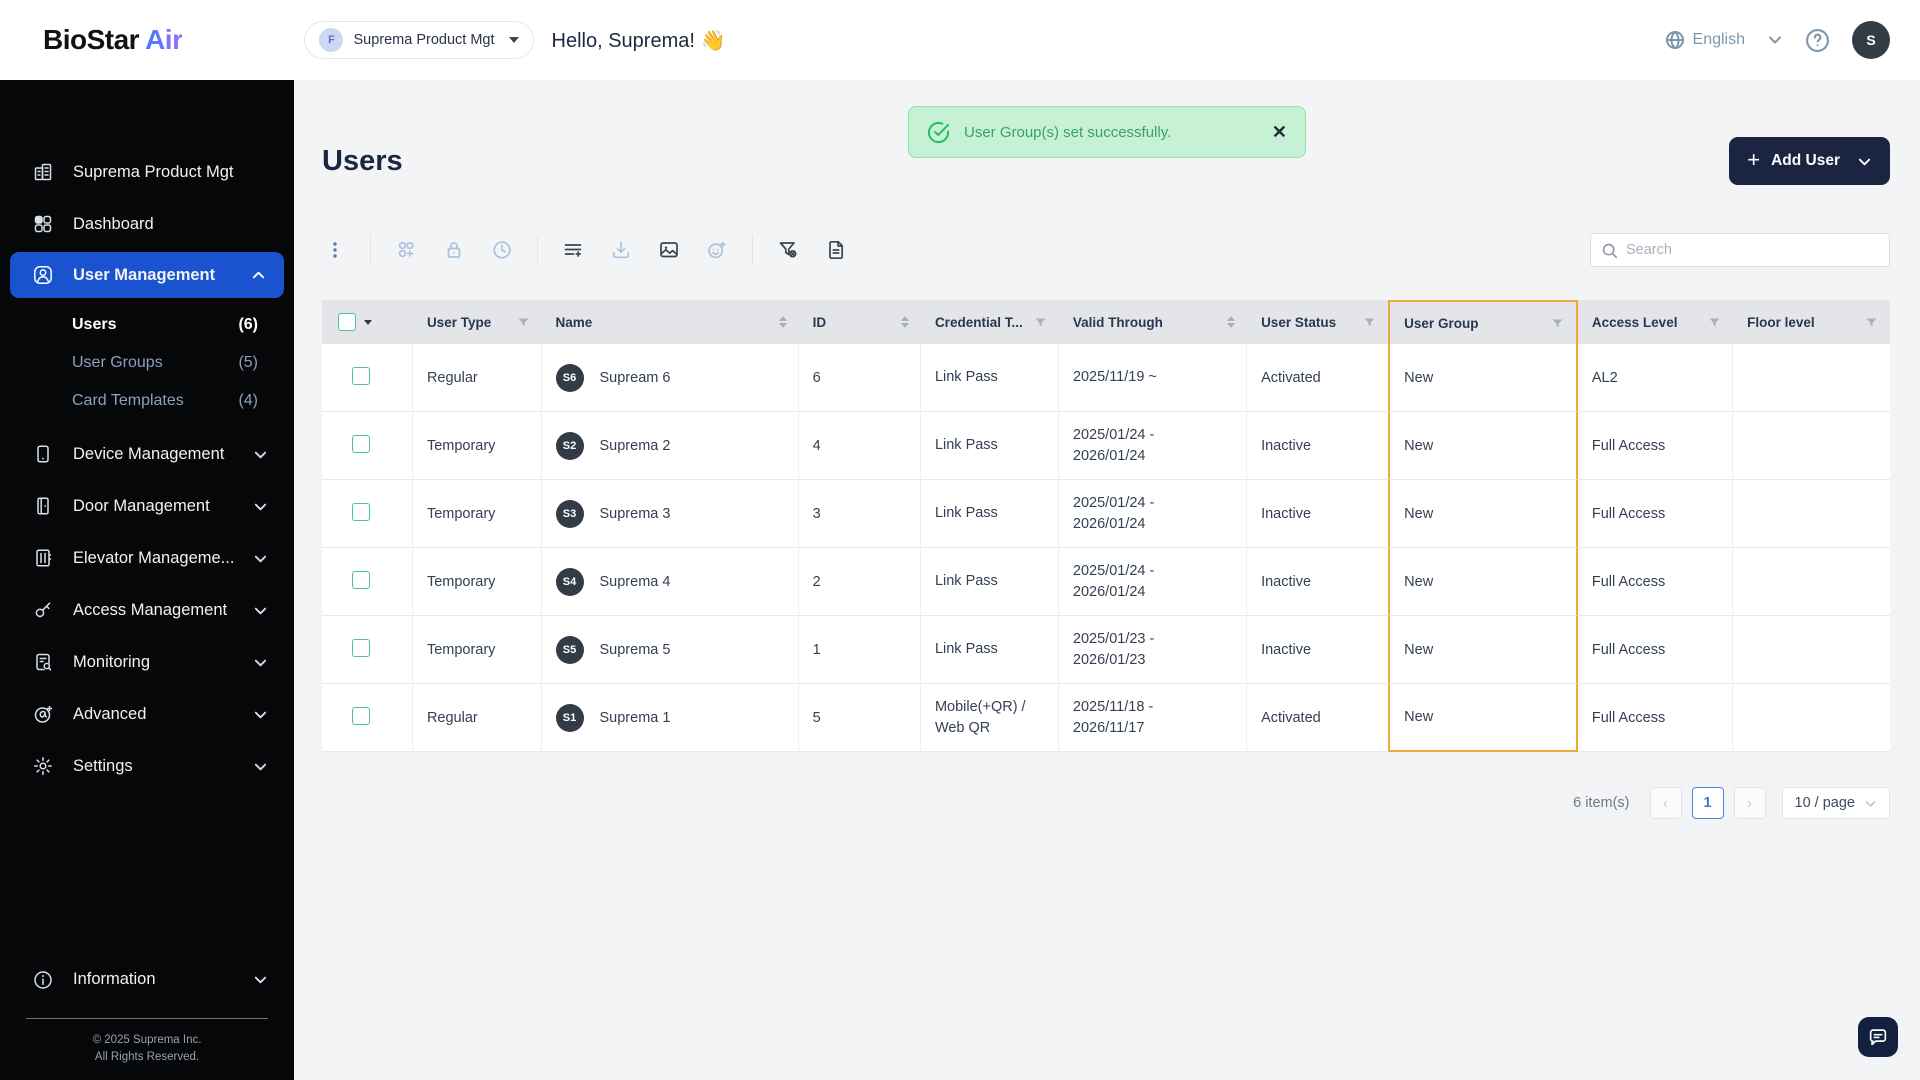  I want to click on download-icon, so click(621, 250).